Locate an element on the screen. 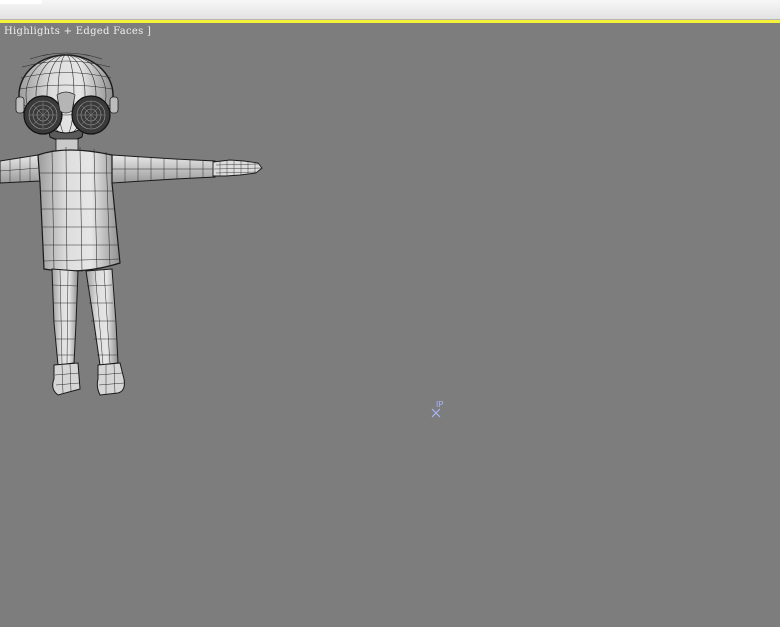 Image resolution: width=780 pixels, height=627 pixels. title-strip is located at coordinates (390, 10).